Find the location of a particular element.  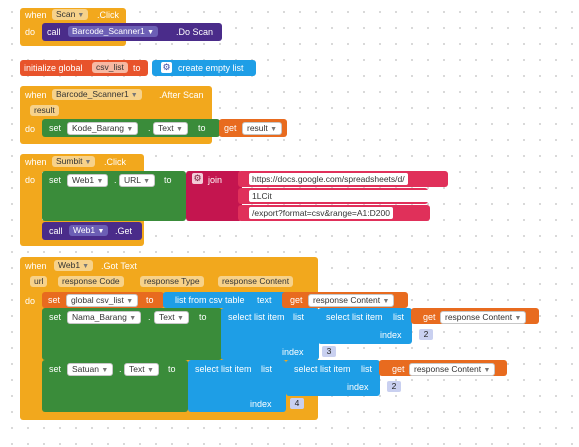

event-name: .Got Text is located at coordinates (119, 266).